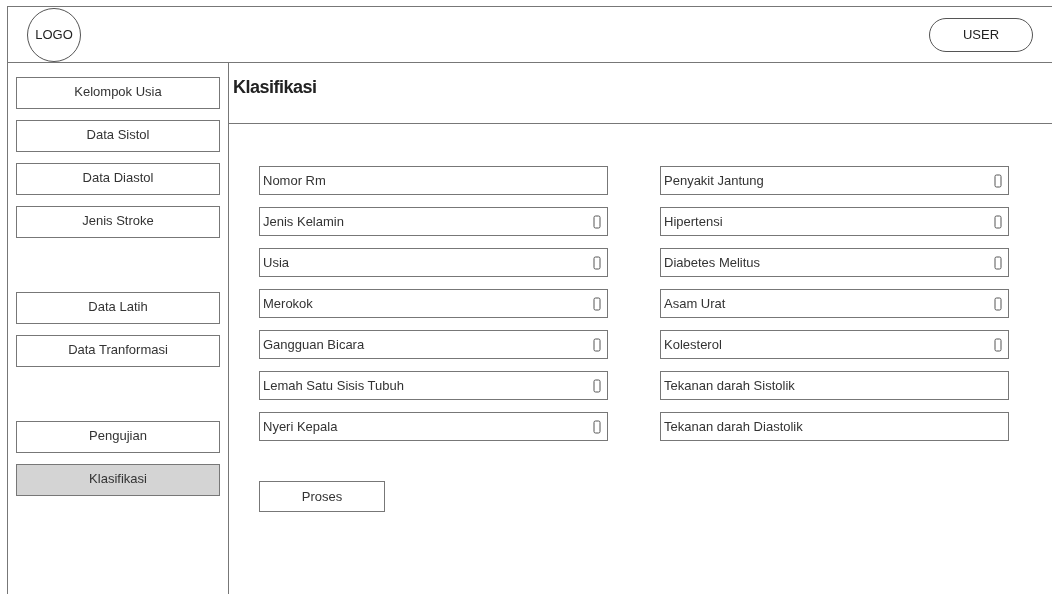  What do you see at coordinates (433, 262) in the screenshot?
I see `select-field: Usia` at bounding box center [433, 262].